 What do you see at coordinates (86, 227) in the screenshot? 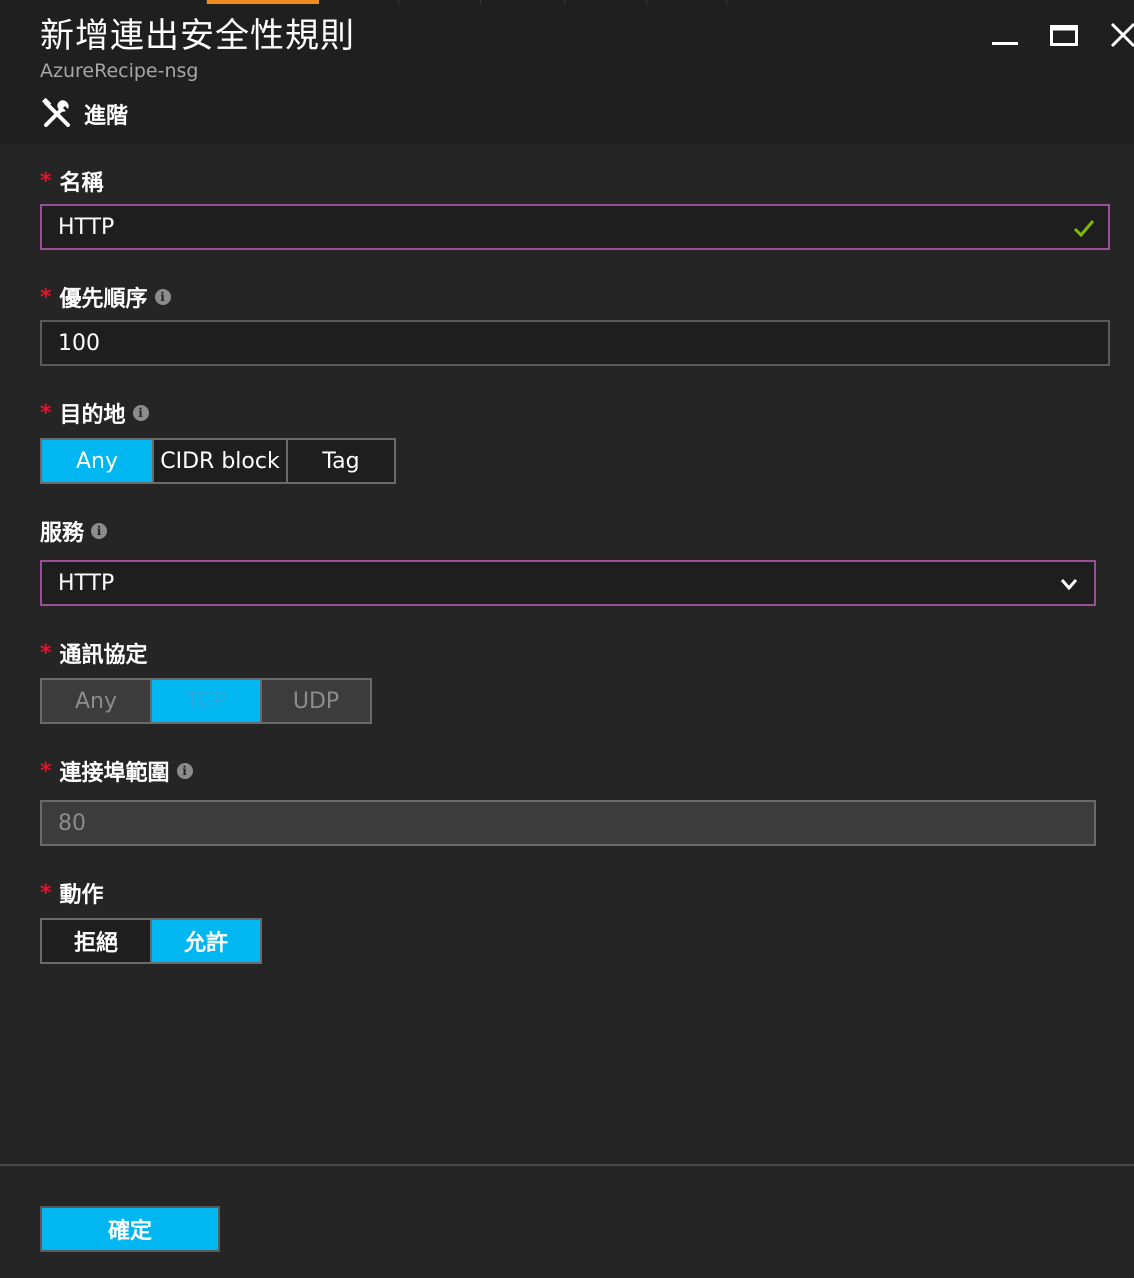
I see `name-value: HTTP` at bounding box center [86, 227].